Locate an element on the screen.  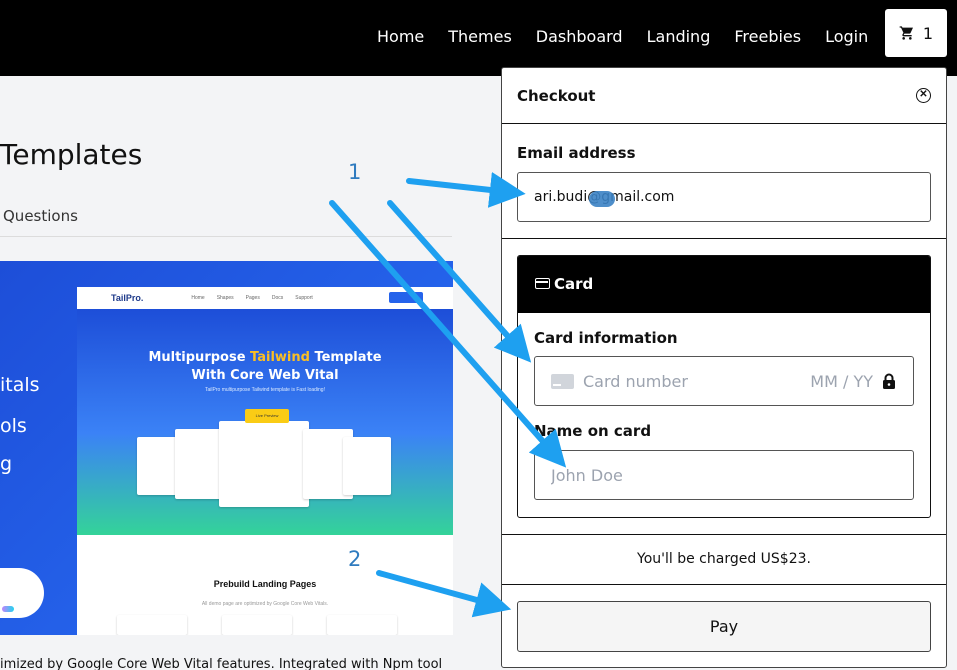
preview-headline-text: Template is located at coordinates (345, 357).